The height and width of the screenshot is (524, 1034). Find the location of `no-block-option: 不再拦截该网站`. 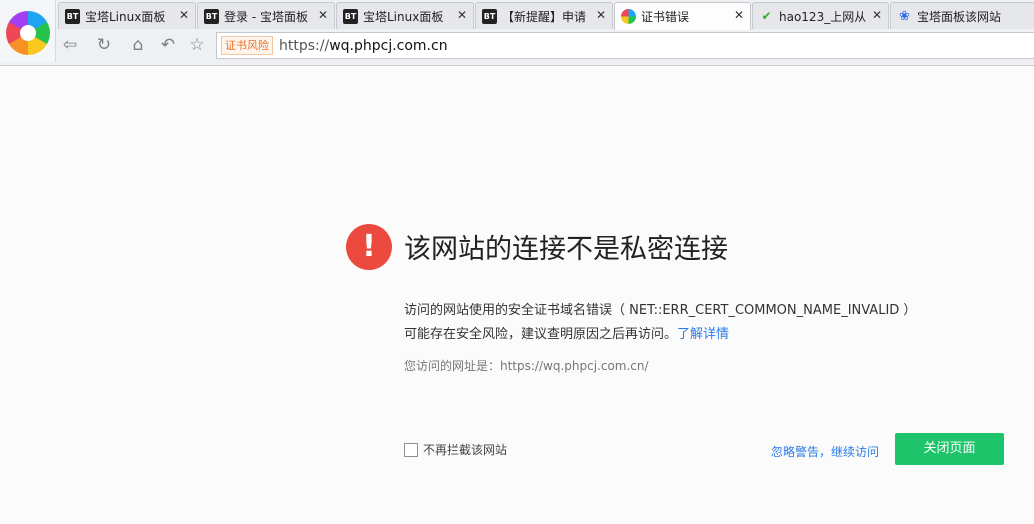

no-block-option: 不再拦截该网站 is located at coordinates (455, 449).